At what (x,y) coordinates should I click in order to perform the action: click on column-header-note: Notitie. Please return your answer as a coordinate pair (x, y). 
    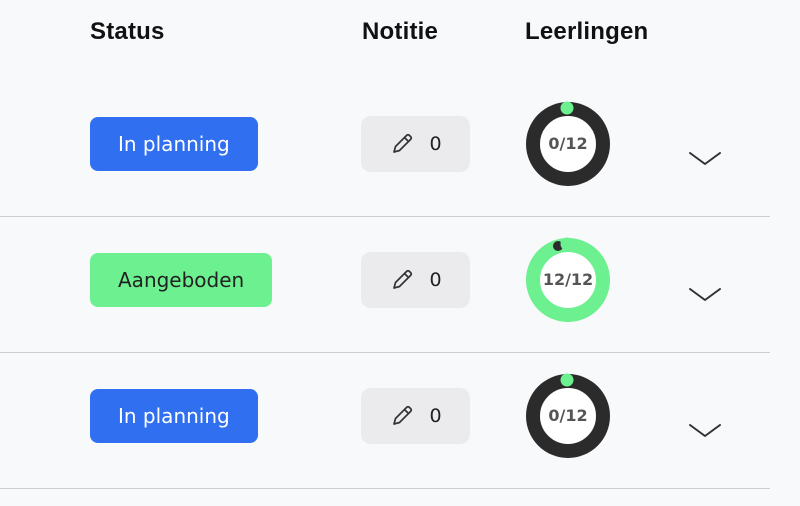
    Looking at the image, I should click on (400, 31).